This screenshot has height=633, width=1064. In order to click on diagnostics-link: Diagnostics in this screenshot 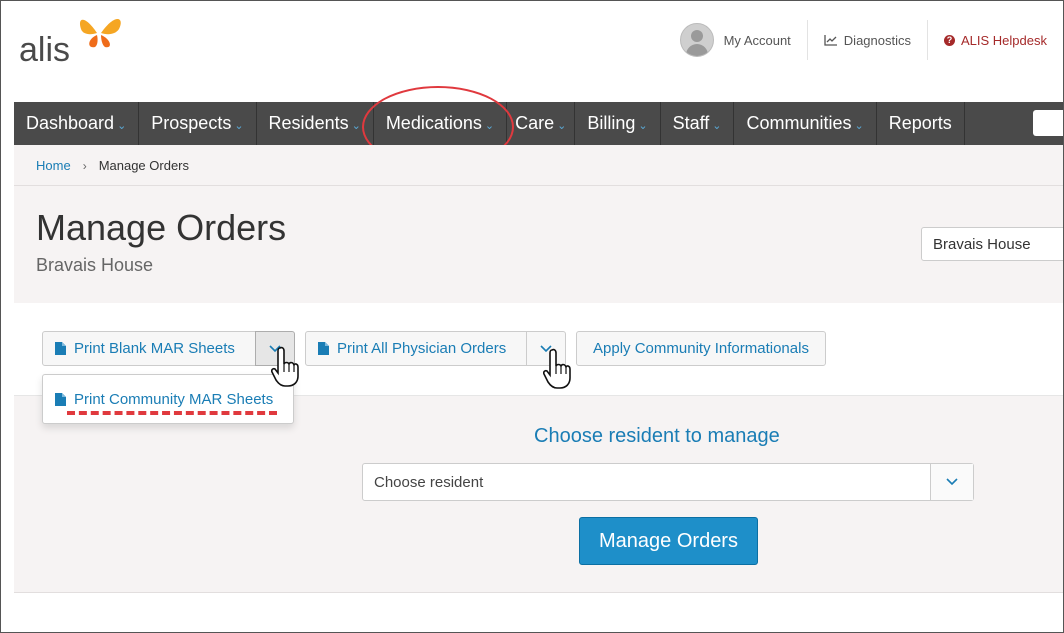, I will do `click(866, 40)`.